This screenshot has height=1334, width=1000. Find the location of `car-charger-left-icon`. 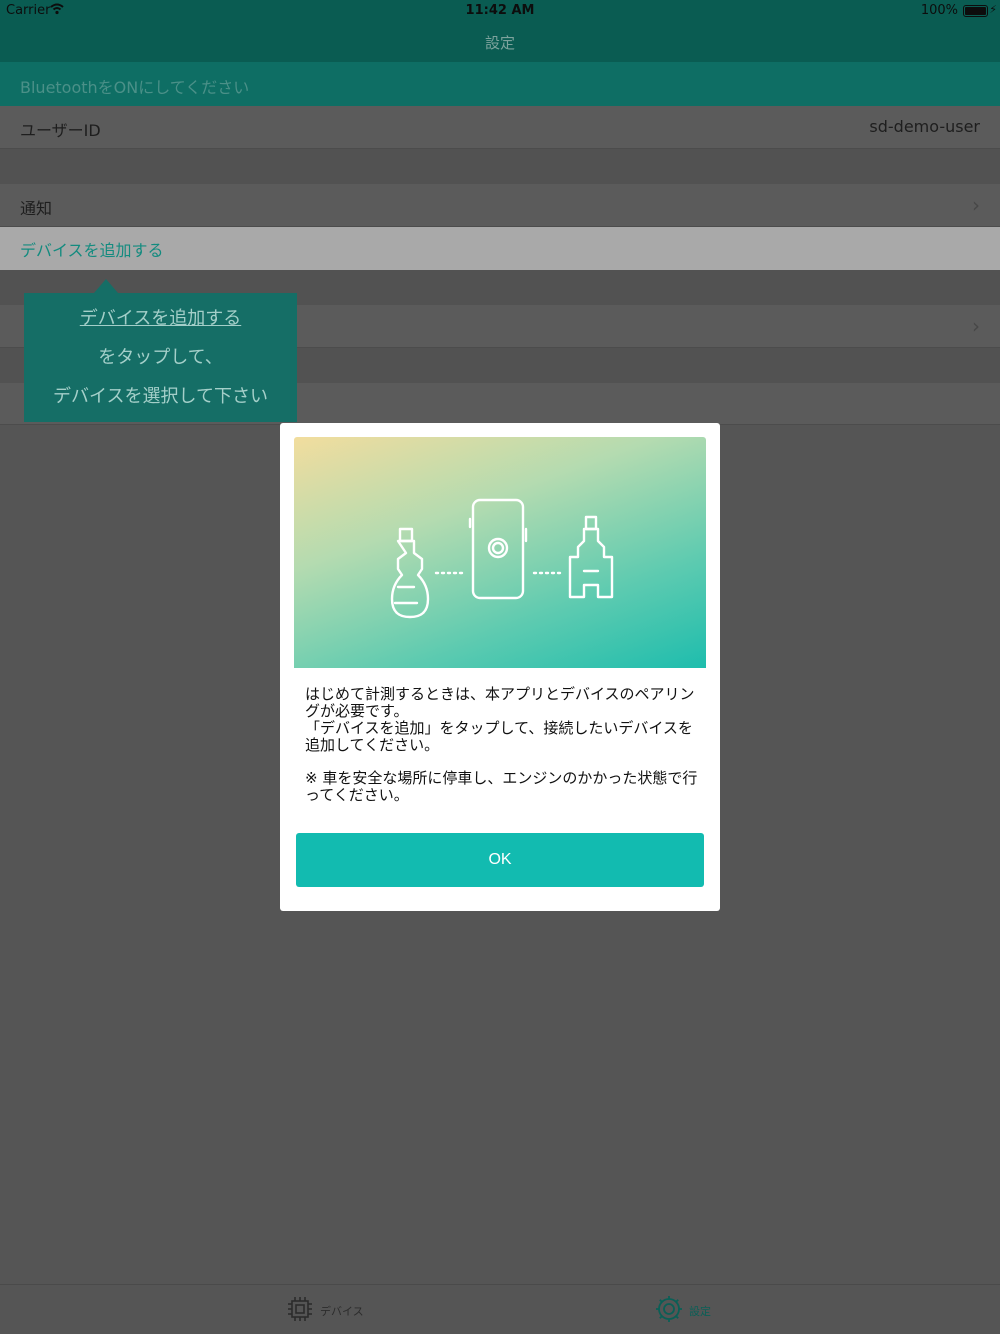

car-charger-left-icon is located at coordinates (410, 573).